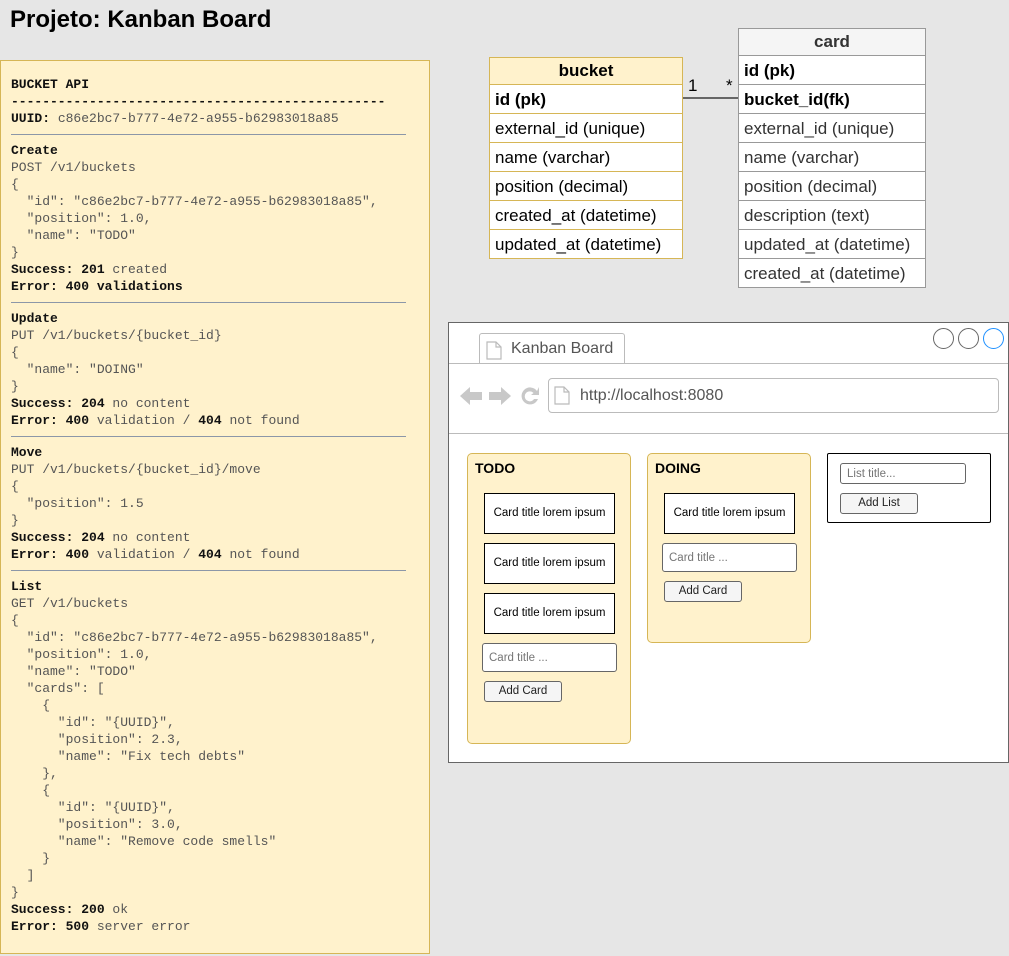  I want to click on uuid-value: c86e2bc7-b777-4e72-a955-b62983018a85, so click(194, 118).